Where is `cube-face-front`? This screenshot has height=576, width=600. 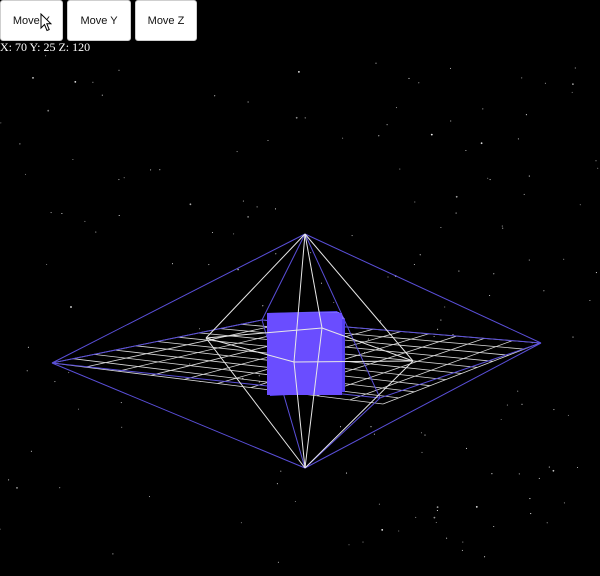
cube-face-front is located at coordinates (304, 354).